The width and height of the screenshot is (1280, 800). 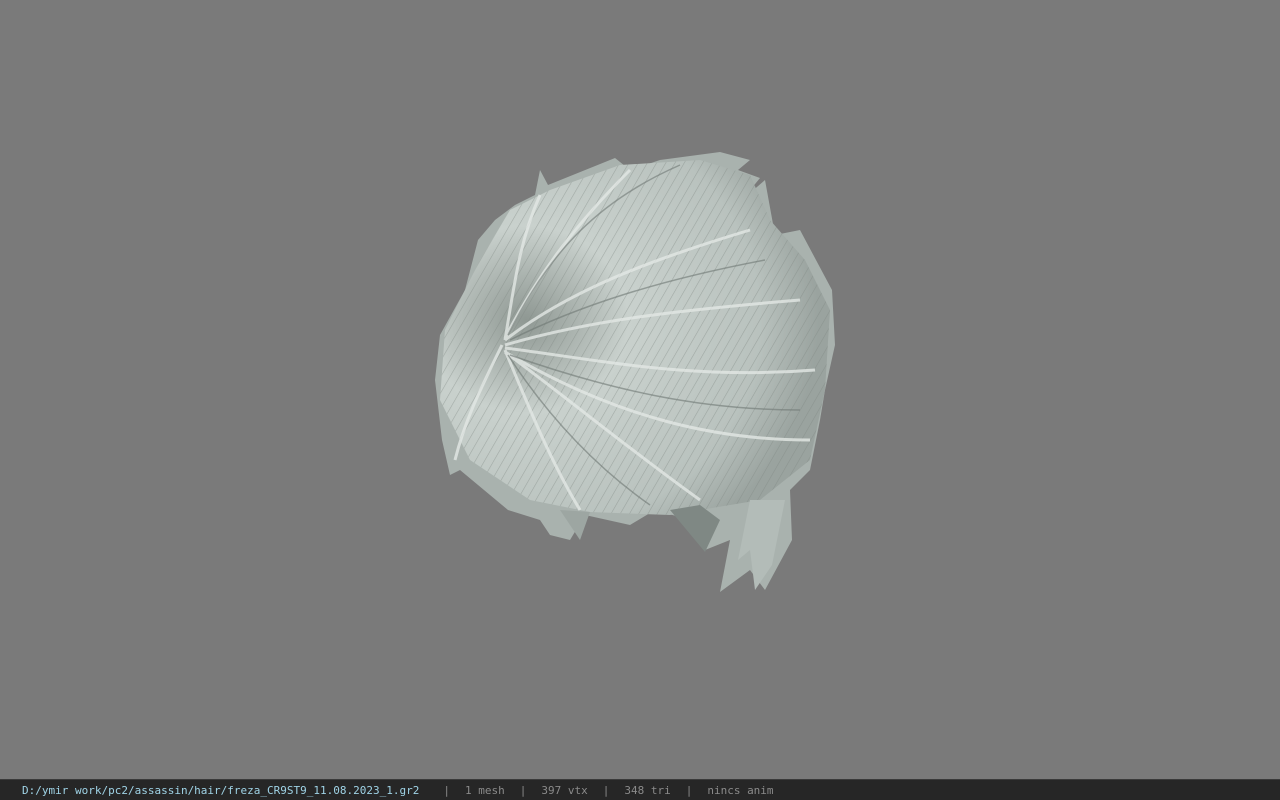 I want to click on mesh-count-label: 1 mesh, so click(x=484, y=790).